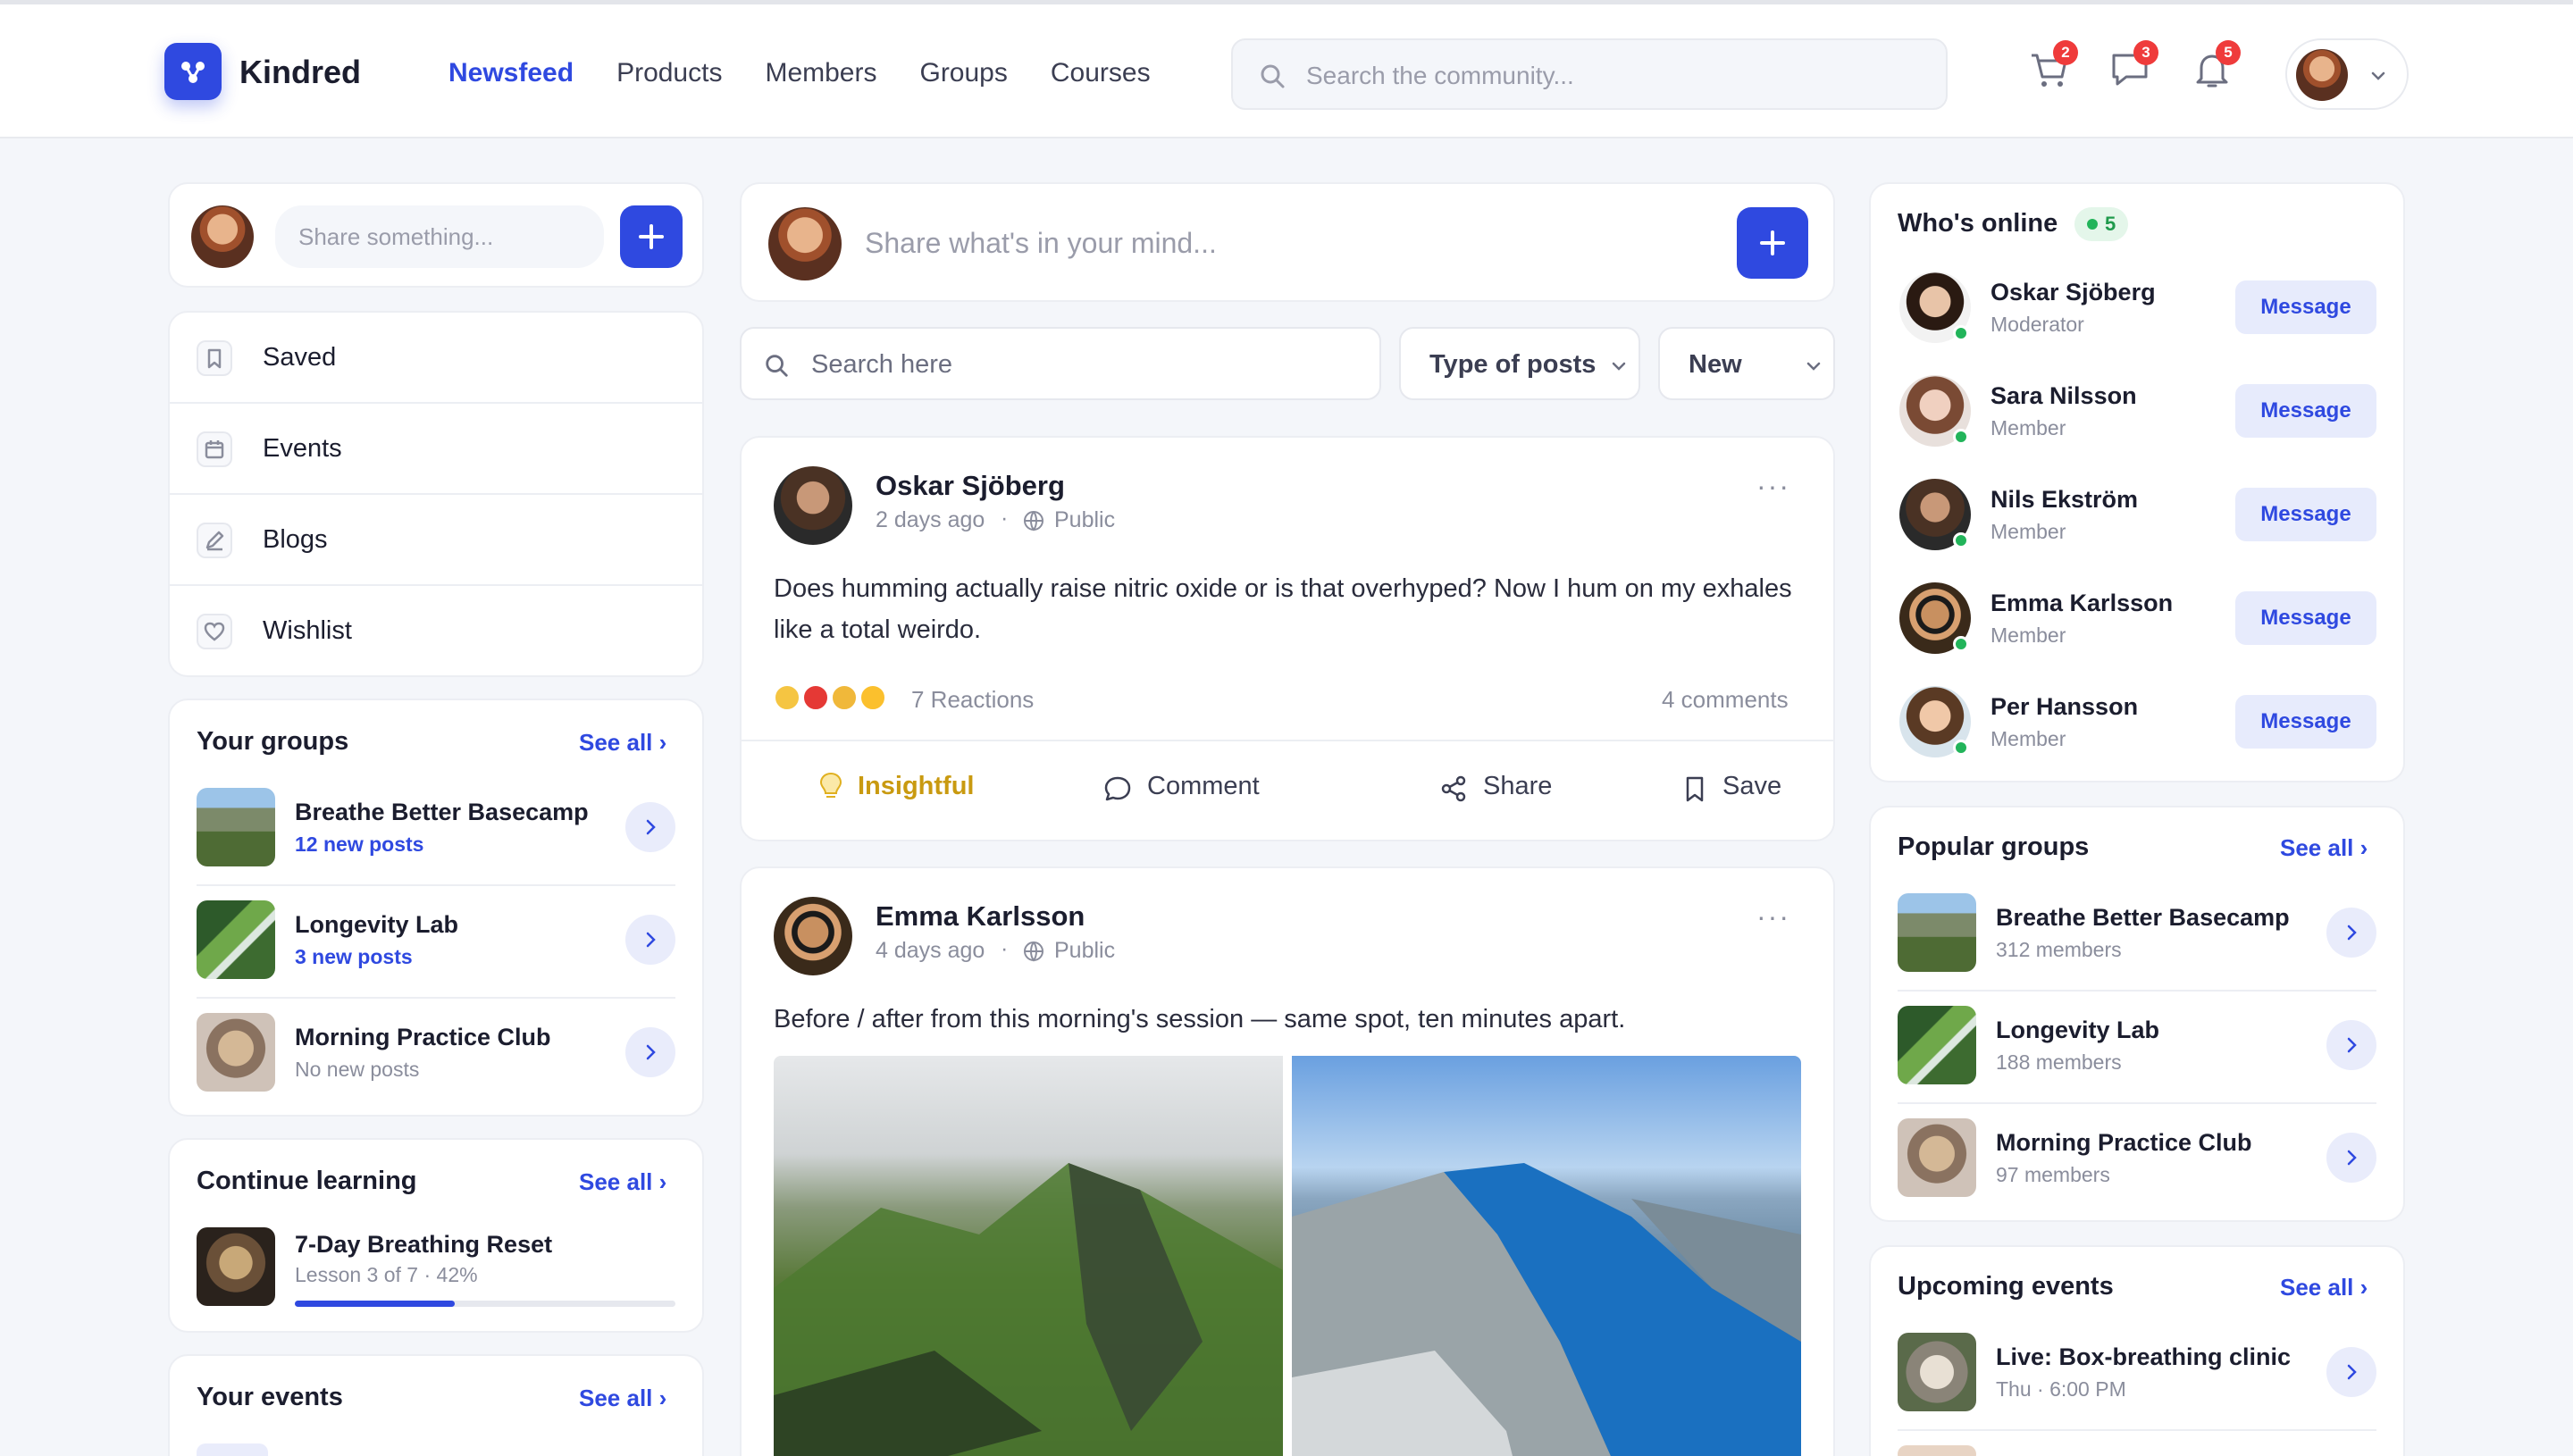  What do you see at coordinates (820, 73) in the screenshot?
I see `nav-members: Members` at bounding box center [820, 73].